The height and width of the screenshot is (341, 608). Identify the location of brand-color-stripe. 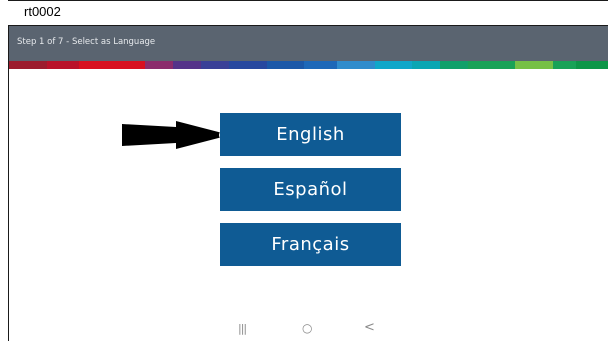
(308, 65).